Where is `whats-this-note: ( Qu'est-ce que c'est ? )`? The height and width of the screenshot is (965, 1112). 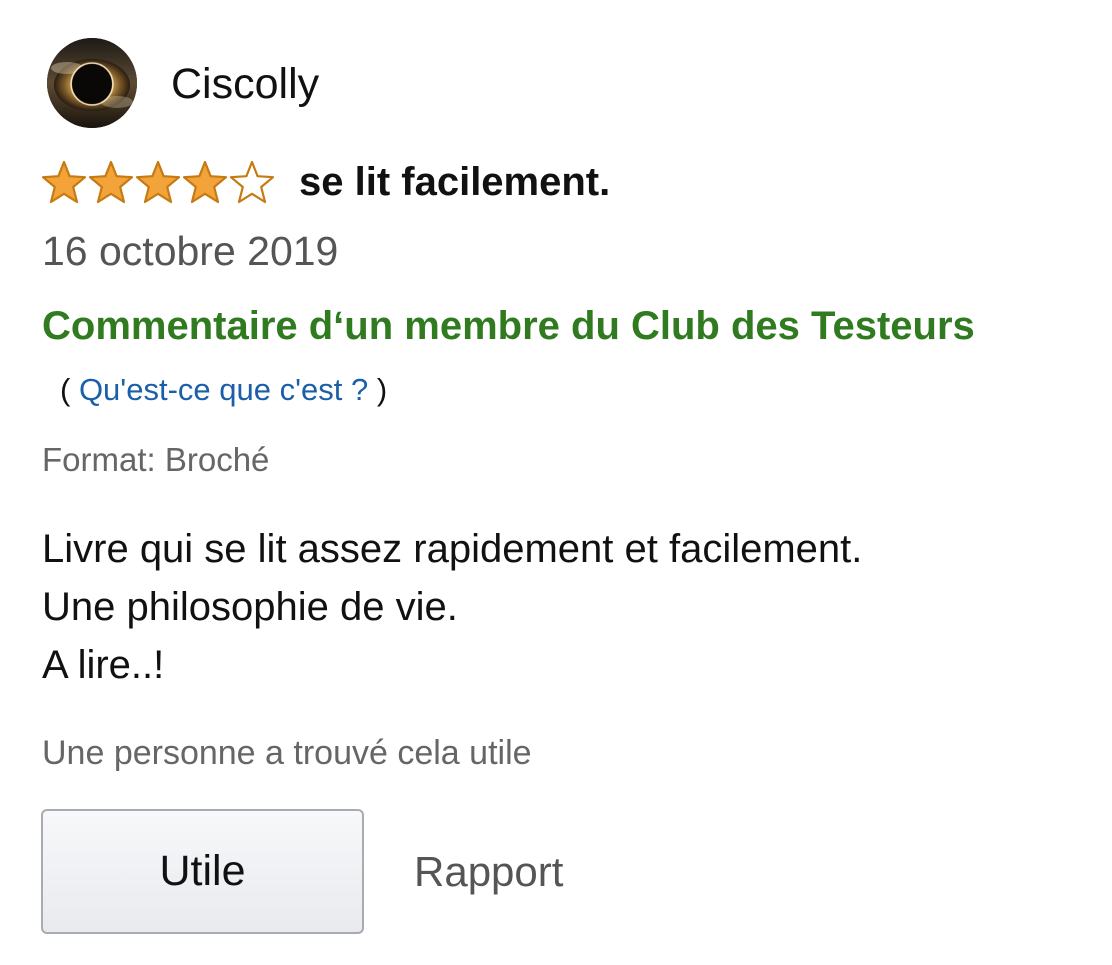
whats-this-note: ( Qu'est-ce que c'est ? ) is located at coordinates (223, 390).